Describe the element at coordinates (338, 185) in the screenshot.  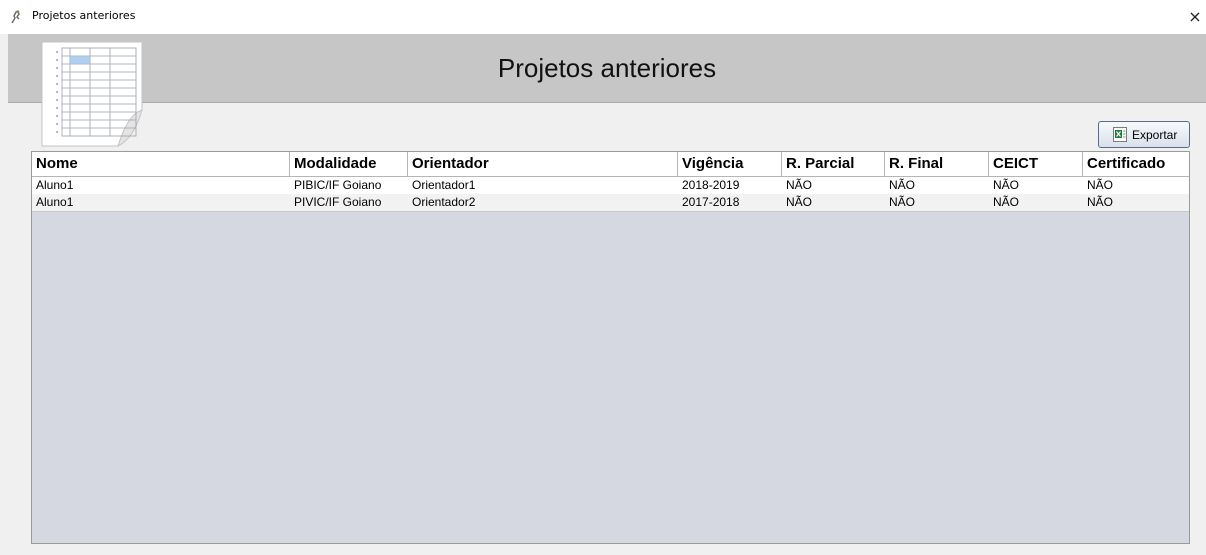
I see `cell-modalidade: PIBIC/IF Goiano` at that location.